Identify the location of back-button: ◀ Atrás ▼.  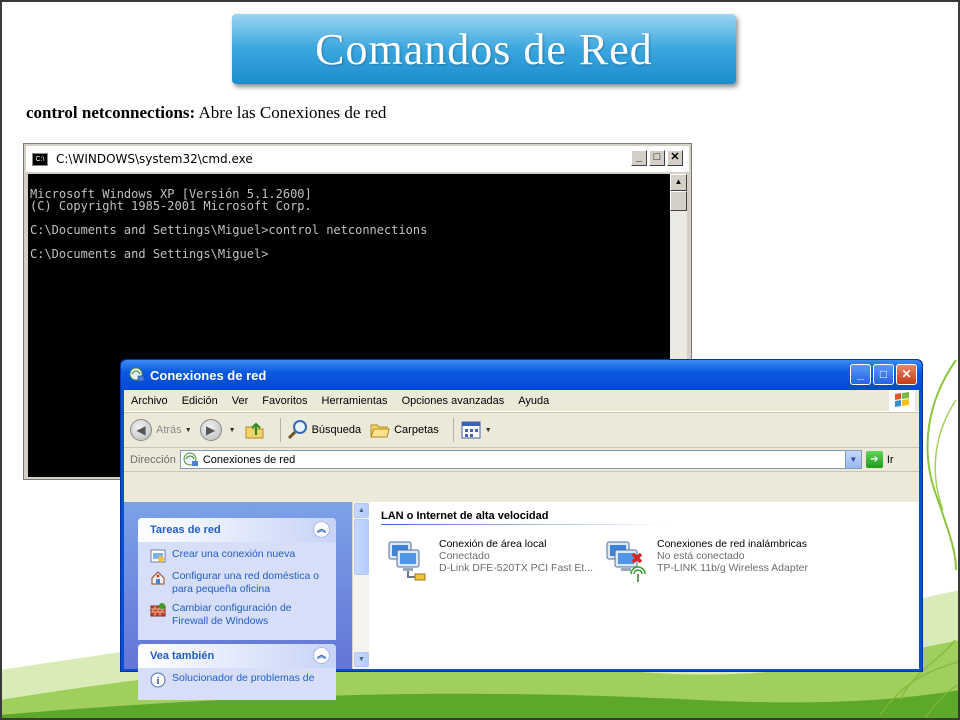
(161, 430).